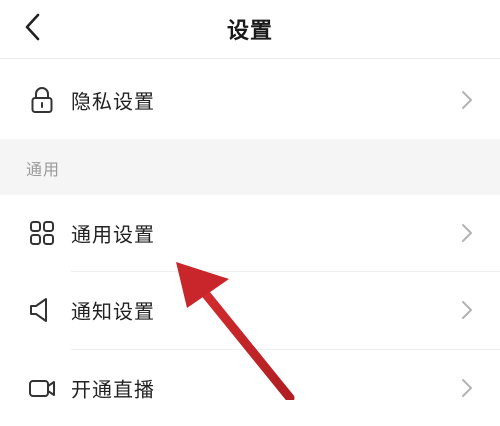 The image size is (500, 426). What do you see at coordinates (113, 101) in the screenshot?
I see `privacy-settings-label: 隐私设置` at bounding box center [113, 101].